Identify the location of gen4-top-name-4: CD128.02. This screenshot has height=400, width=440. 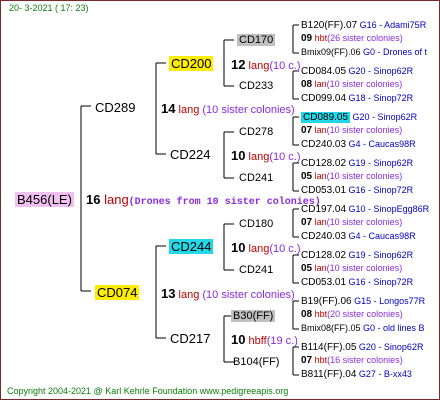
(324, 163).